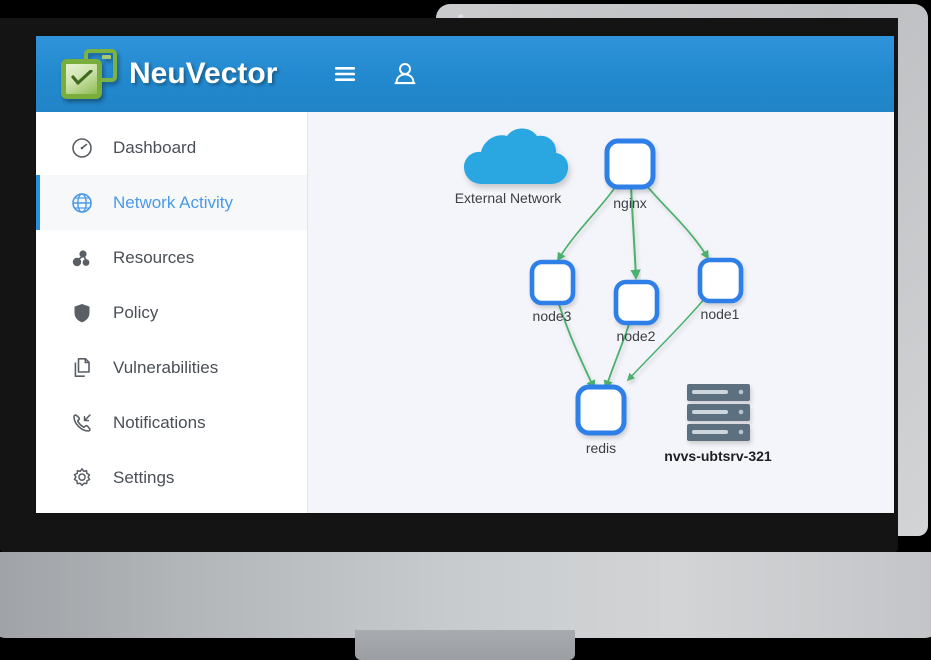 The height and width of the screenshot is (660, 931). Describe the element at coordinates (82, 148) in the screenshot. I see `gauge-icon` at that location.